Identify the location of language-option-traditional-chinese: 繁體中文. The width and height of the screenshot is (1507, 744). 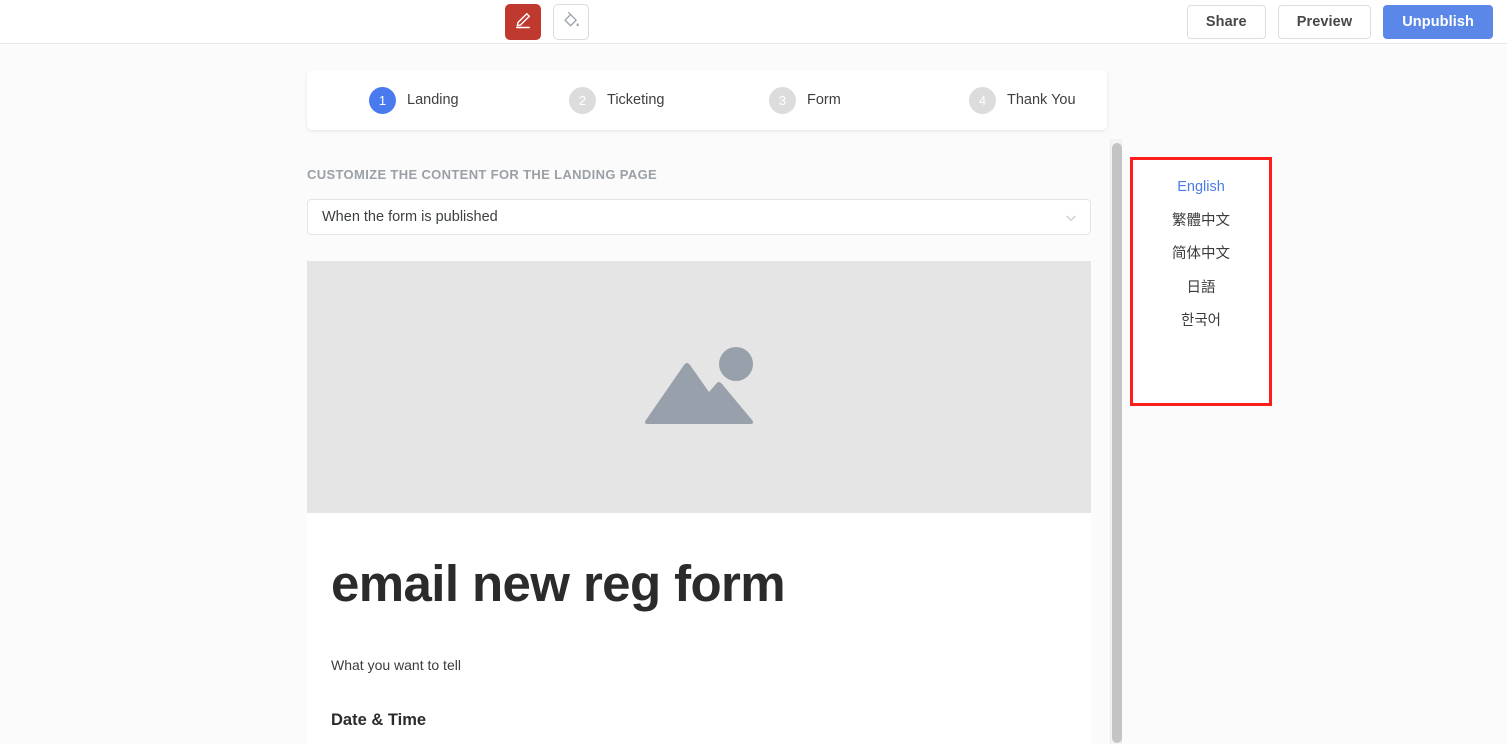
(1201, 221).